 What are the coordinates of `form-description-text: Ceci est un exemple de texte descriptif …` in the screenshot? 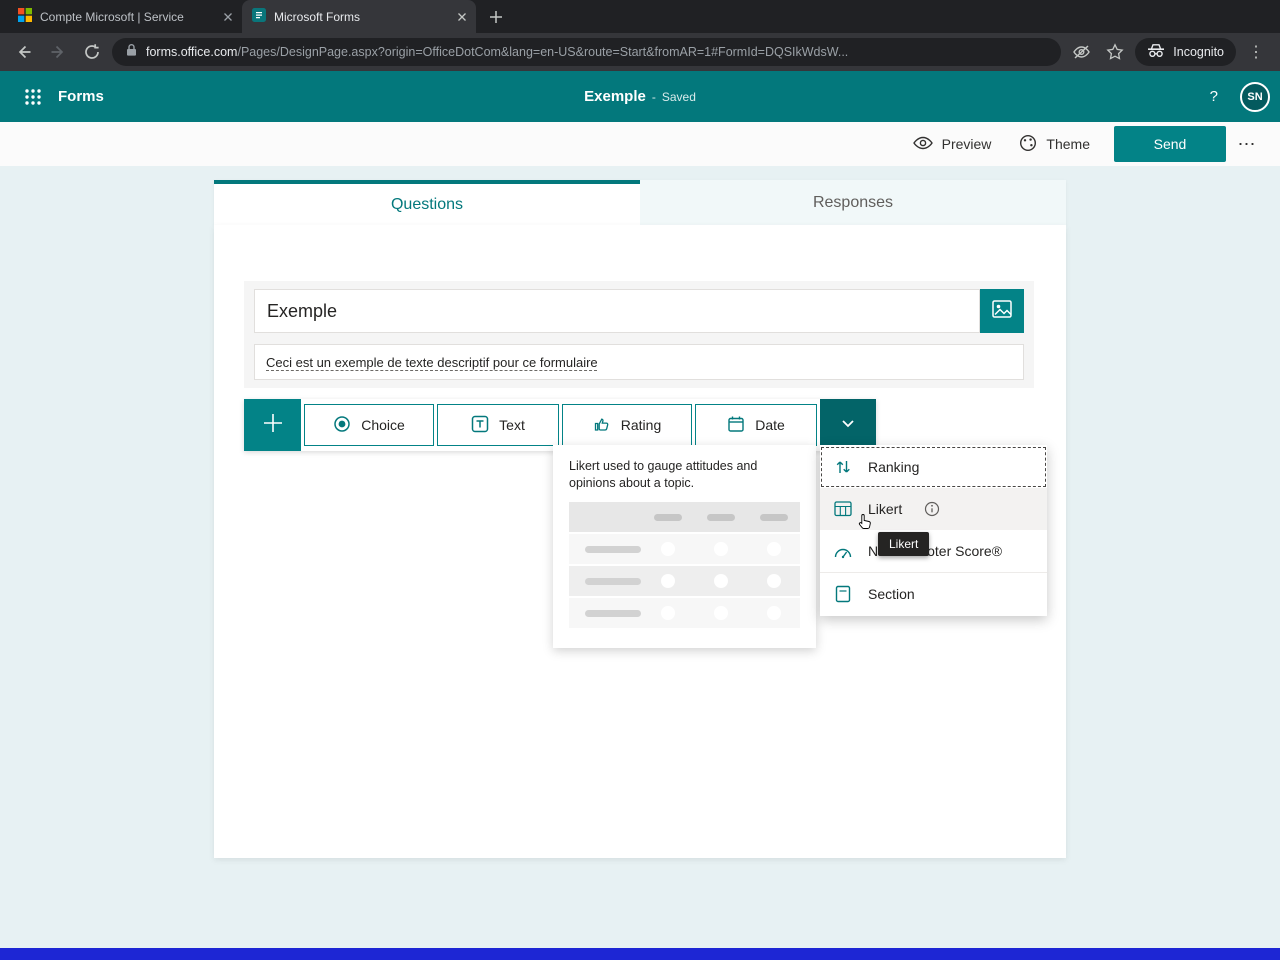 It's located at (432, 362).